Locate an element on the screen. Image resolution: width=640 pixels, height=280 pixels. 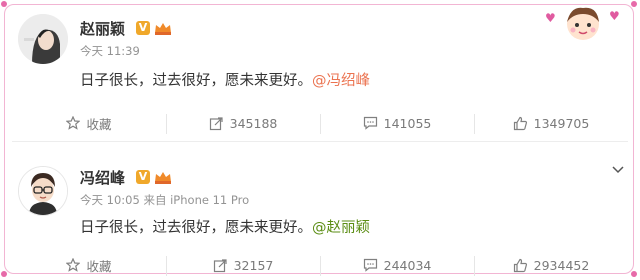
like-count: 1349705 is located at coordinates (561, 123).